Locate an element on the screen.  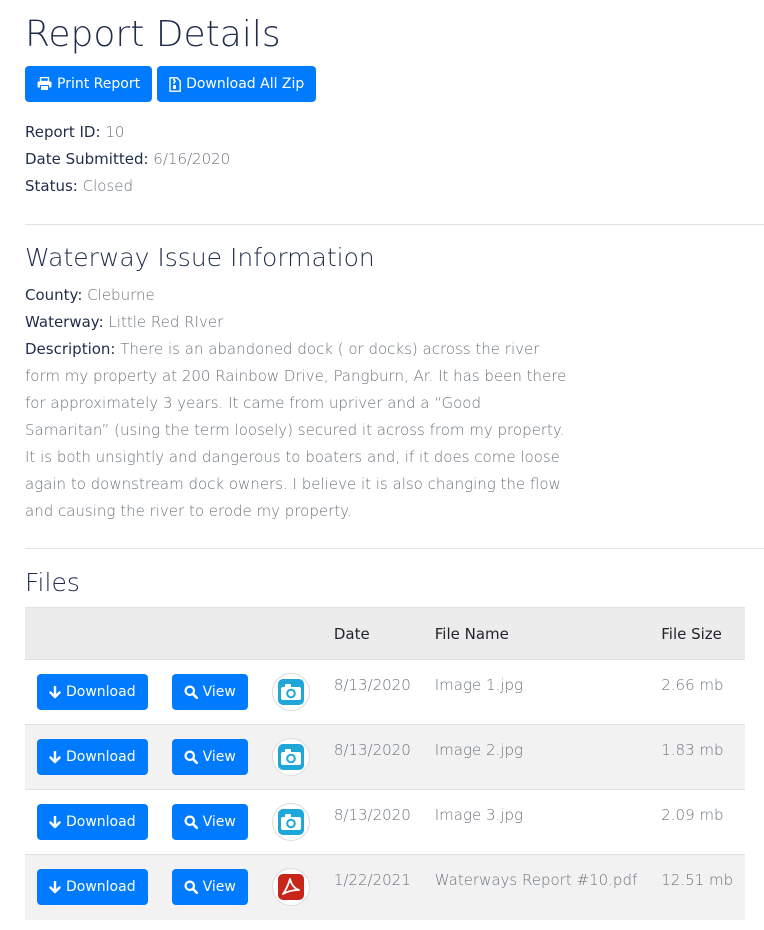
printer-icon is located at coordinates (44, 84).